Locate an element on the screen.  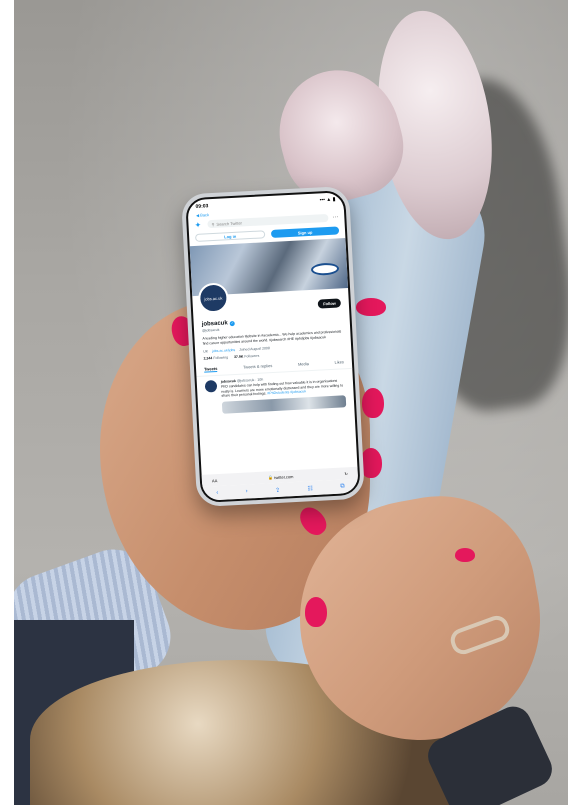
back-icon: ‹ is located at coordinates (217, 493).